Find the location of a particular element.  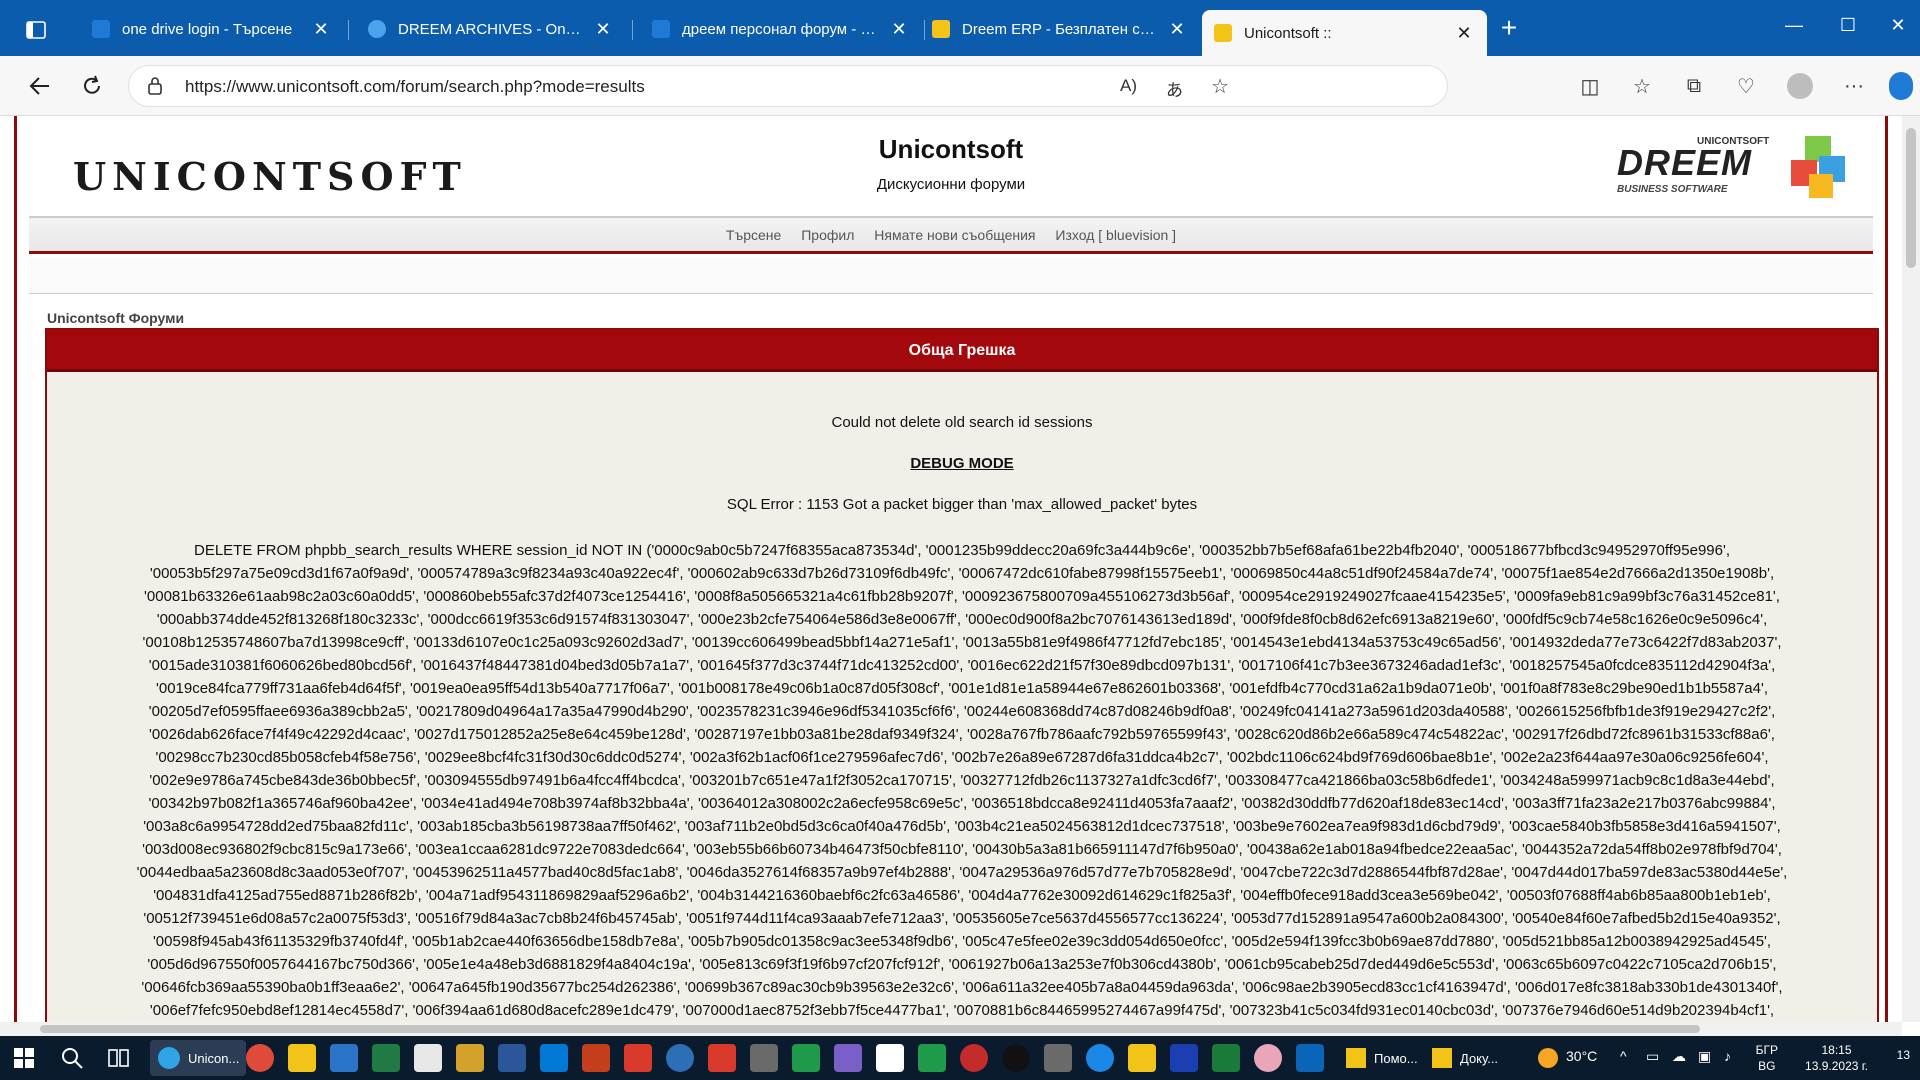

tray-icon: ▭ is located at coordinates (1652, 1056).